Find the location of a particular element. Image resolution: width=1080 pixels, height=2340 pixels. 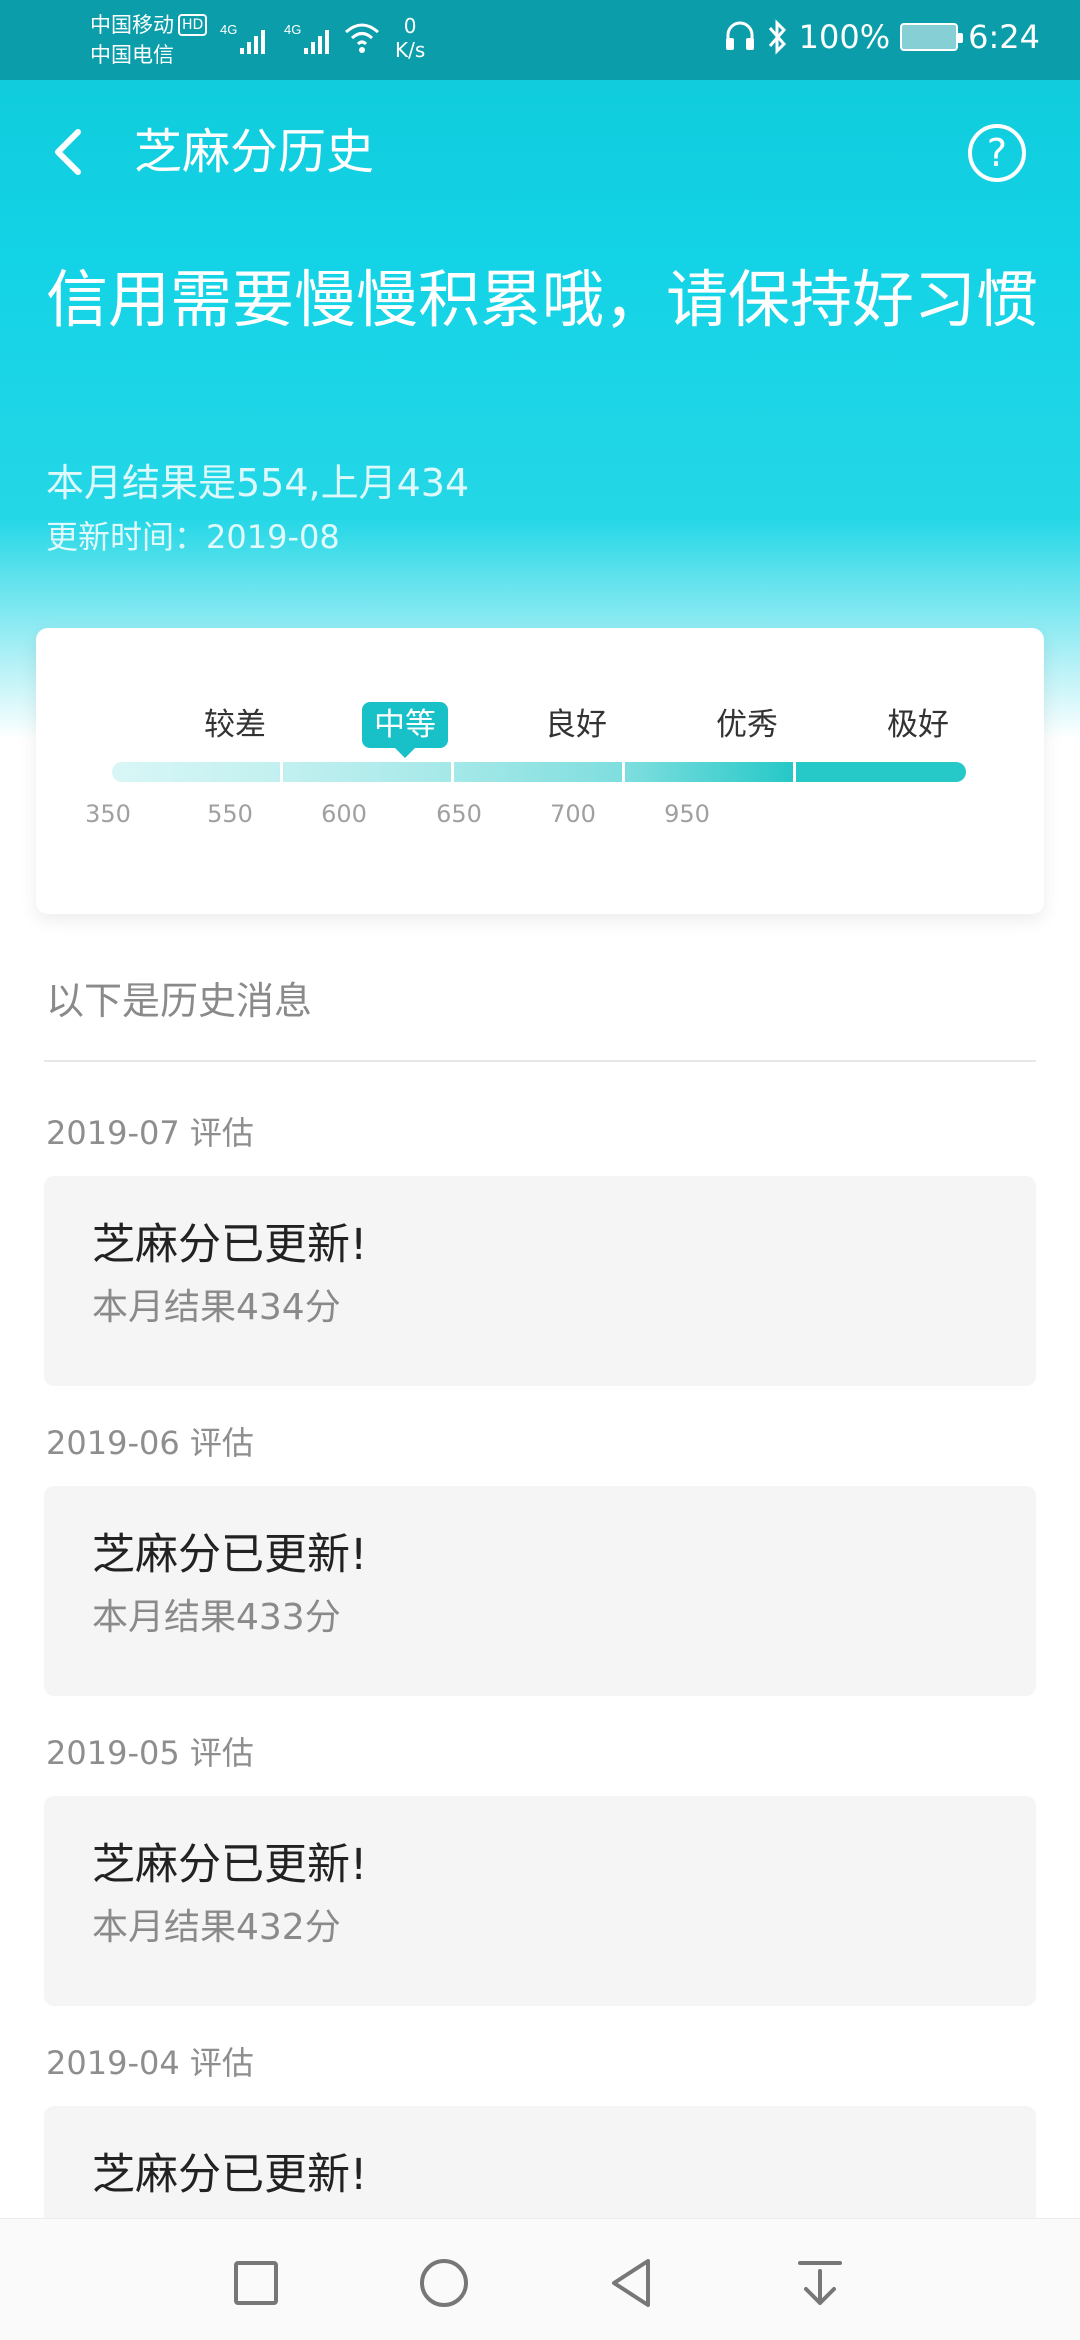

level-tick: 350 is located at coordinates (108, 814).